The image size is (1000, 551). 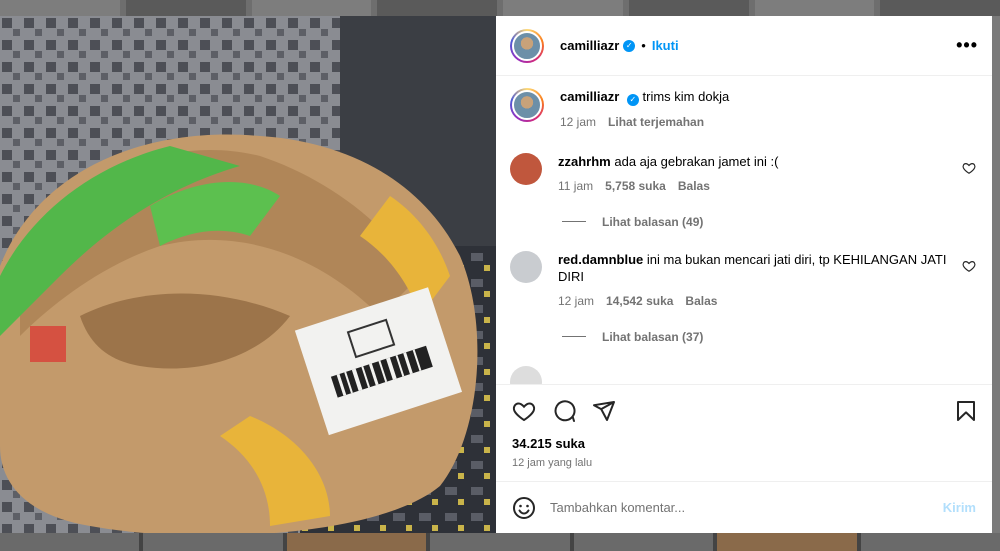 What do you see at coordinates (552, 463) in the screenshot?
I see `post-time: 12 jam yang lalu` at bounding box center [552, 463].